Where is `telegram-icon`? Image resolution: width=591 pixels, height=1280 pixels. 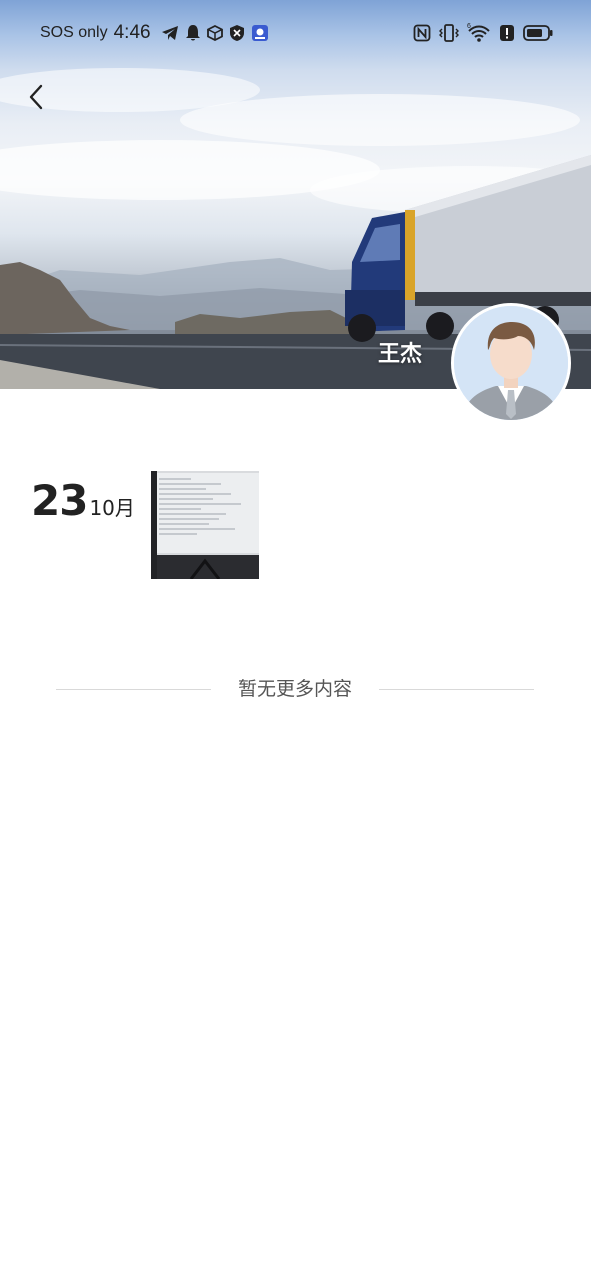
telegram-icon is located at coordinates (169, 33).